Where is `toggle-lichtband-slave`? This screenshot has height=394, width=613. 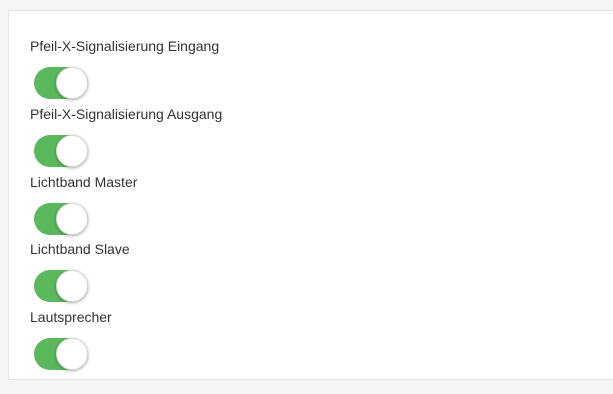
toggle-lichtband-slave is located at coordinates (61, 286).